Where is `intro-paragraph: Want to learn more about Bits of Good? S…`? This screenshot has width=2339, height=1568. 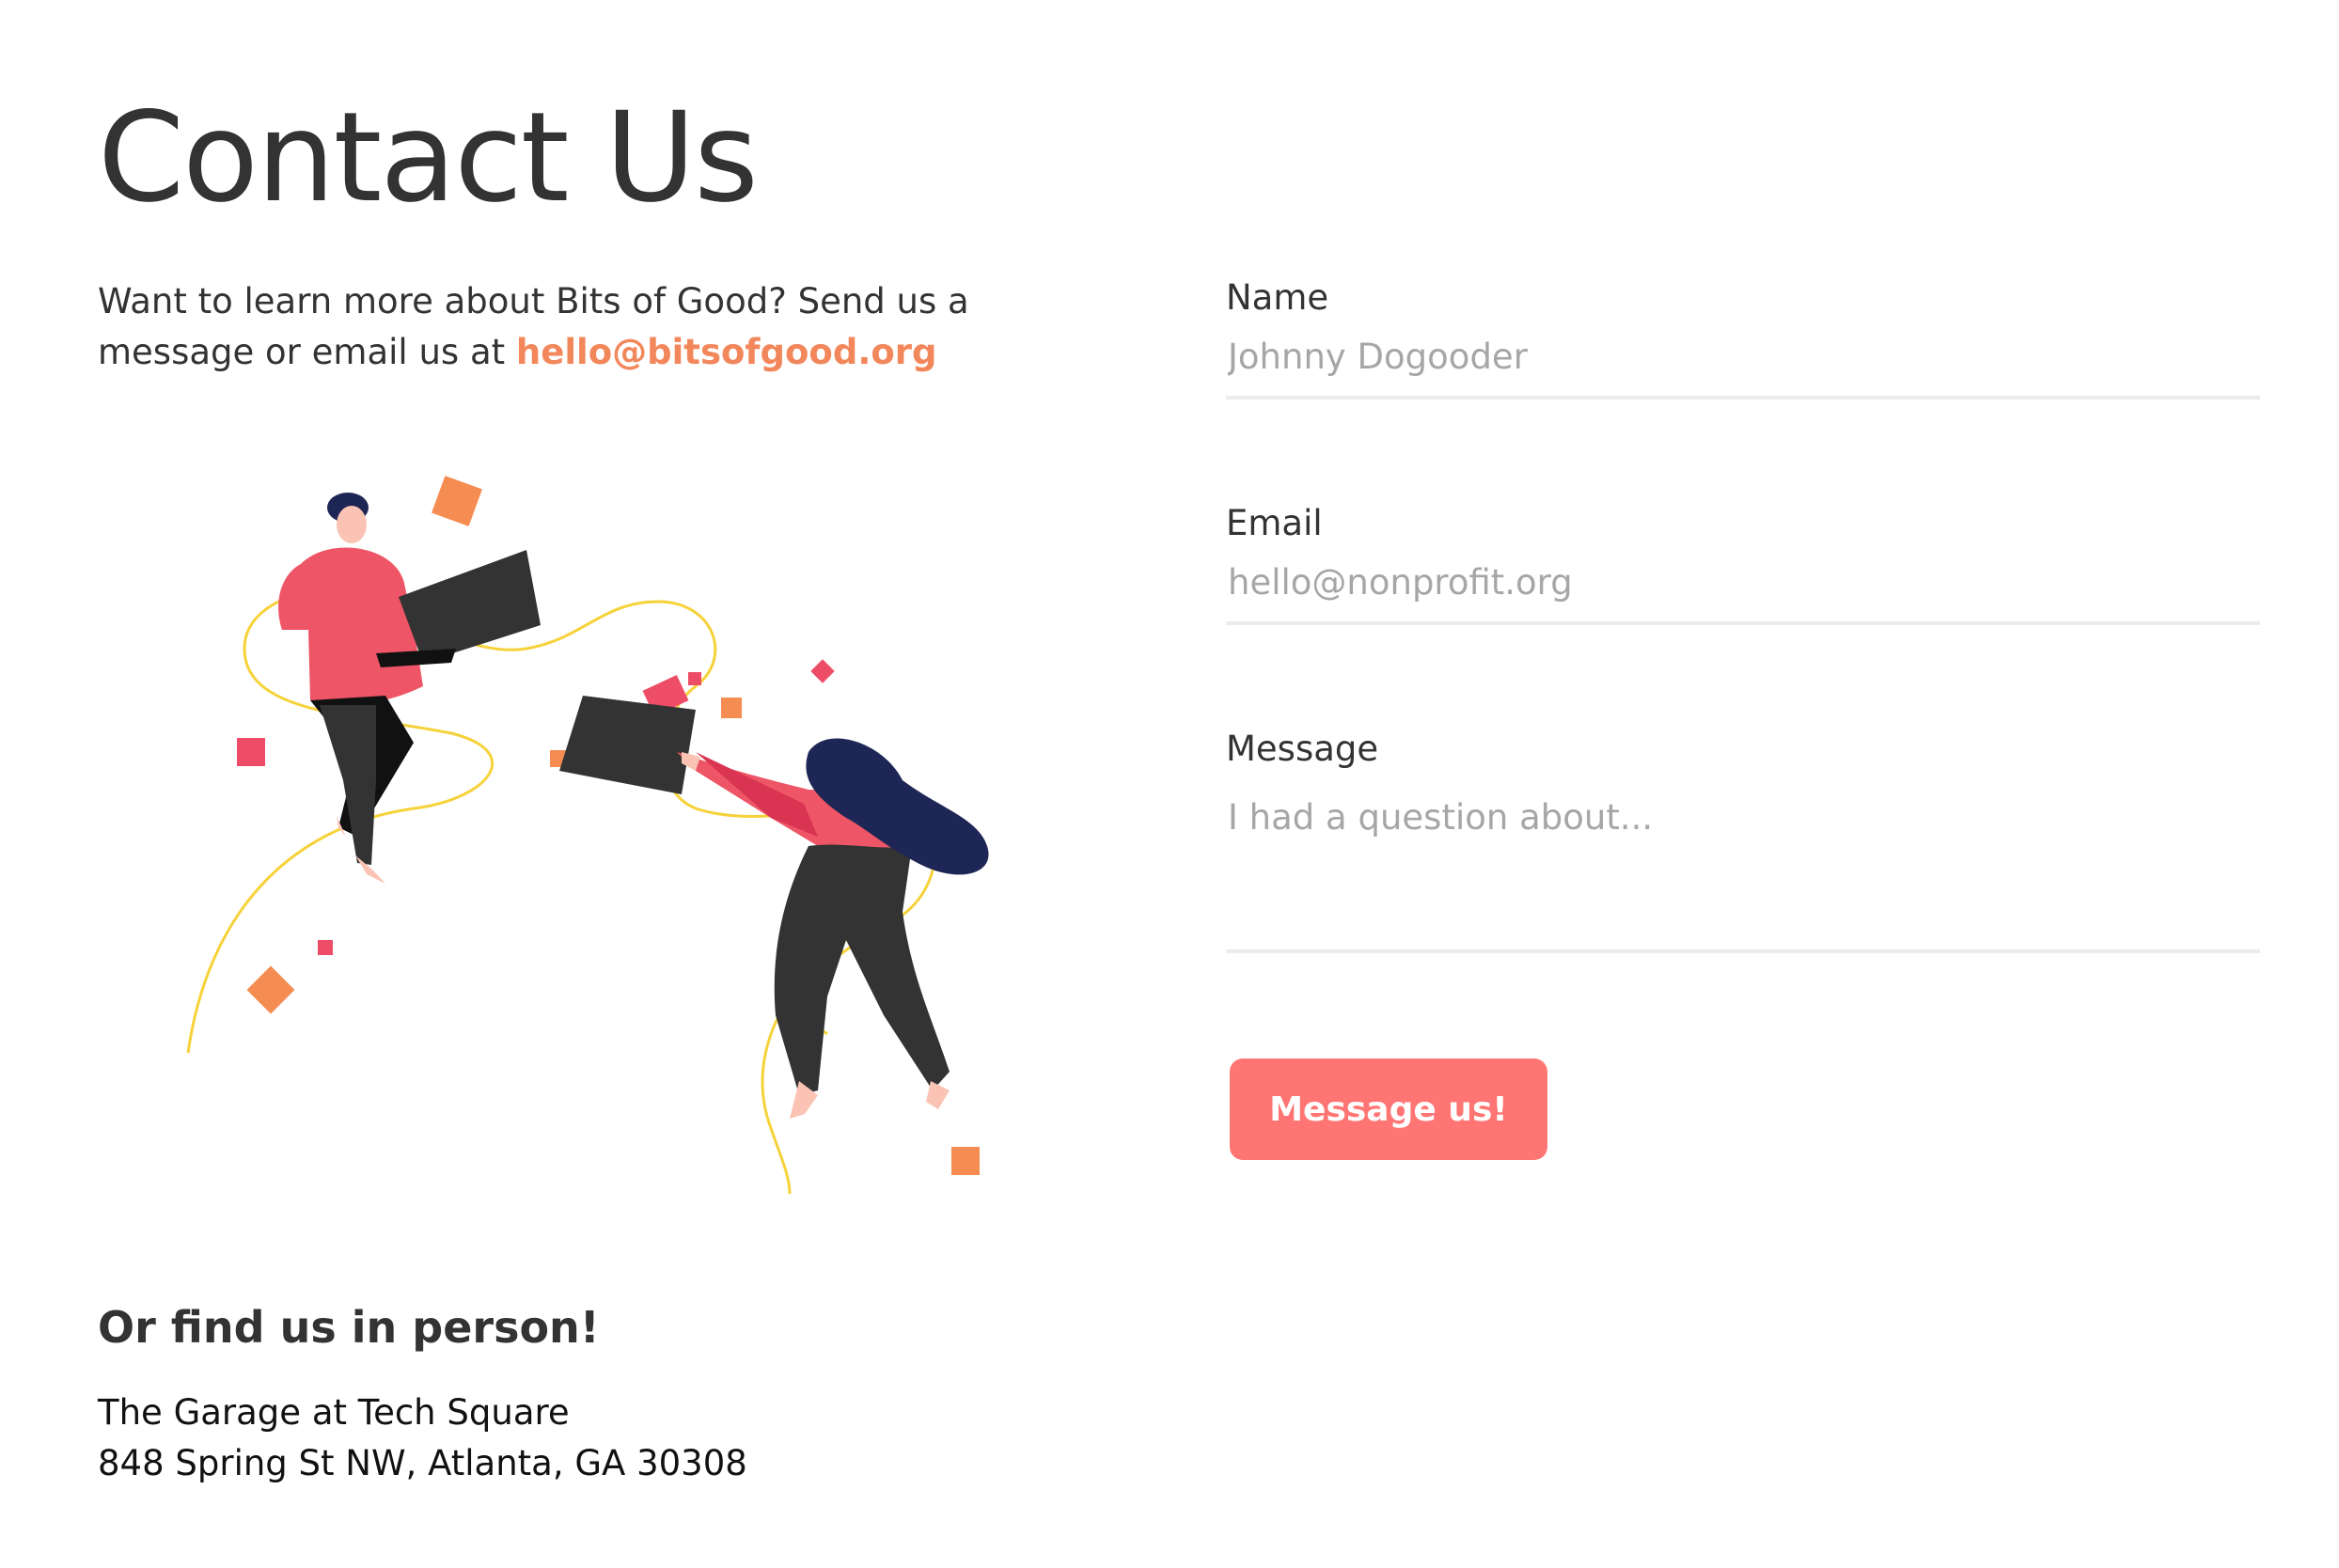 intro-paragraph: Want to learn more about Bits of Good? S… is located at coordinates (615, 327).